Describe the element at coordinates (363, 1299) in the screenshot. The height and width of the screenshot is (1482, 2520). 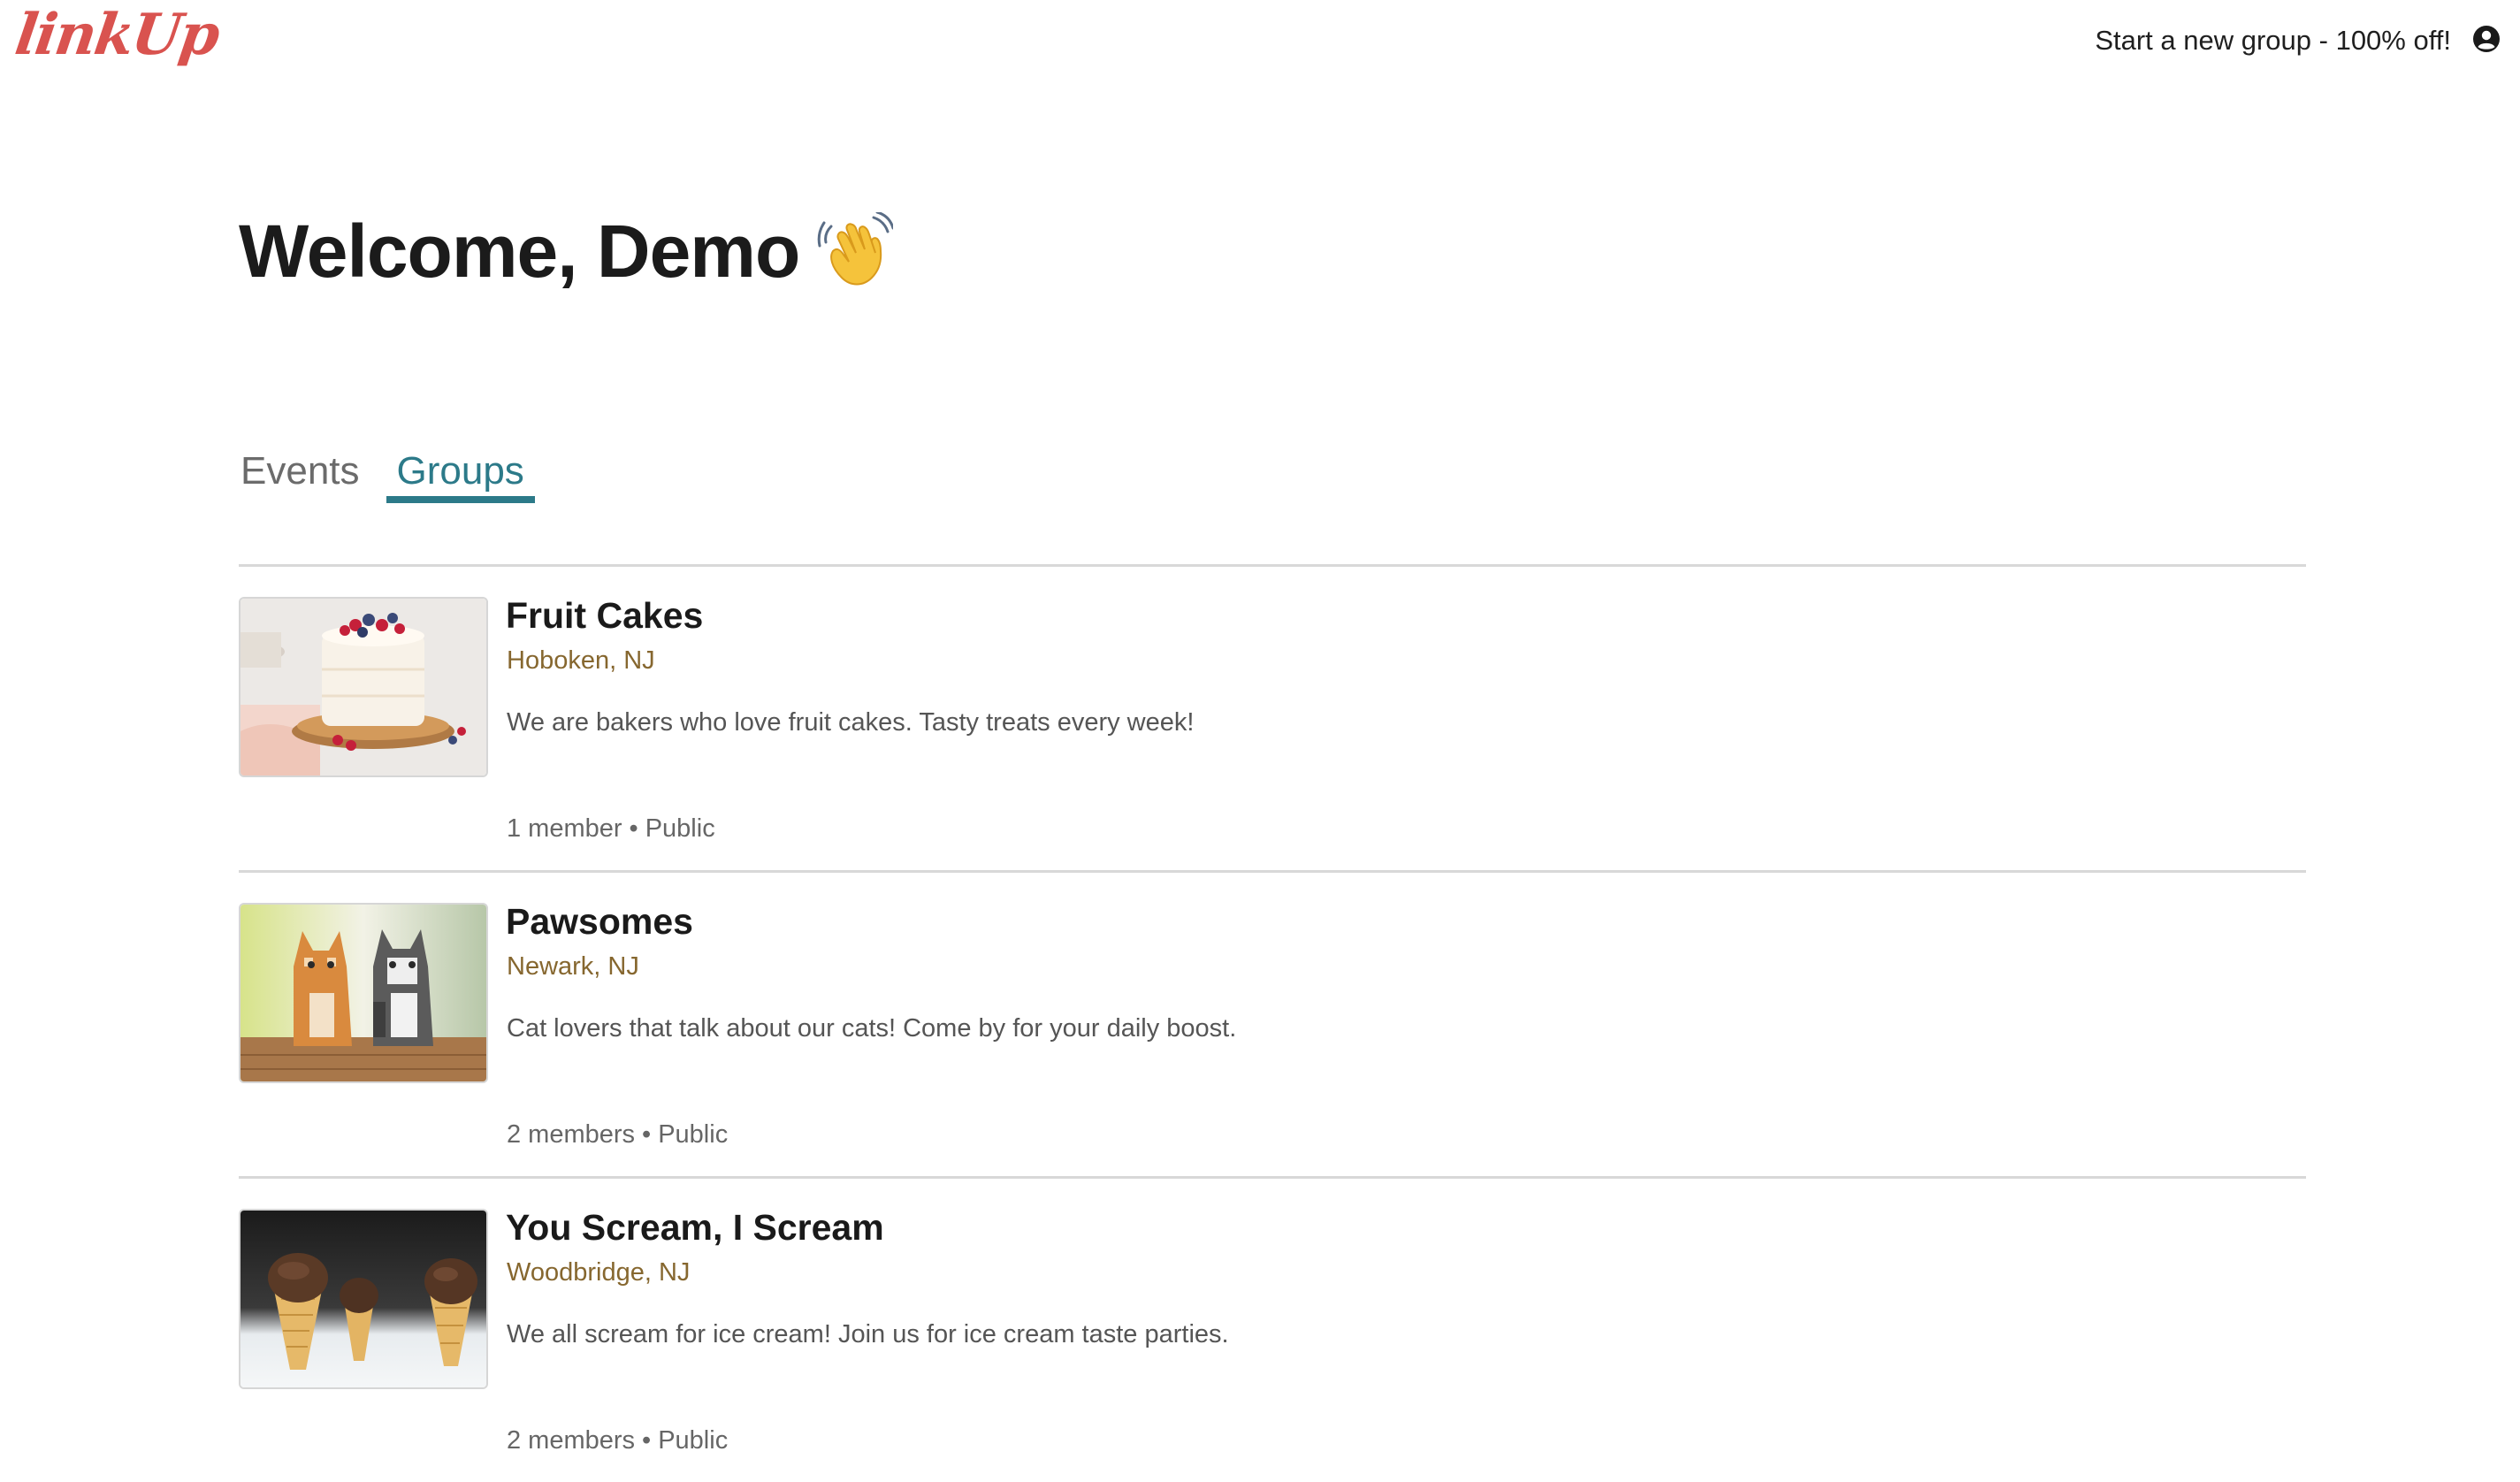
I see `ice-cream-image` at that location.